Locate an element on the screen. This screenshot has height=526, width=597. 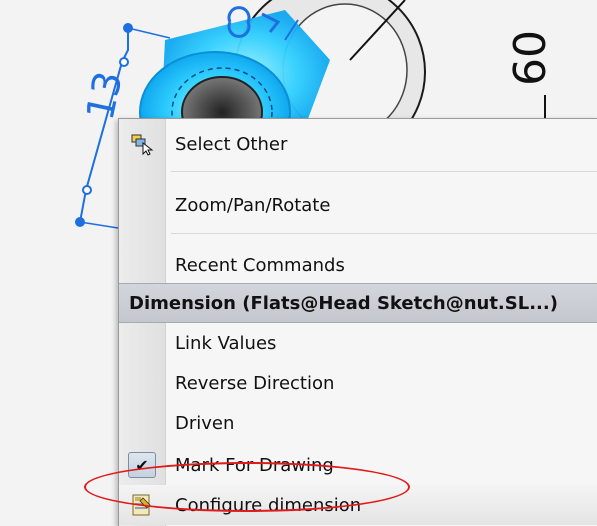
menu-item-mark-for-drawing: ✔ Mark For Drawing is located at coordinates (358, 465).